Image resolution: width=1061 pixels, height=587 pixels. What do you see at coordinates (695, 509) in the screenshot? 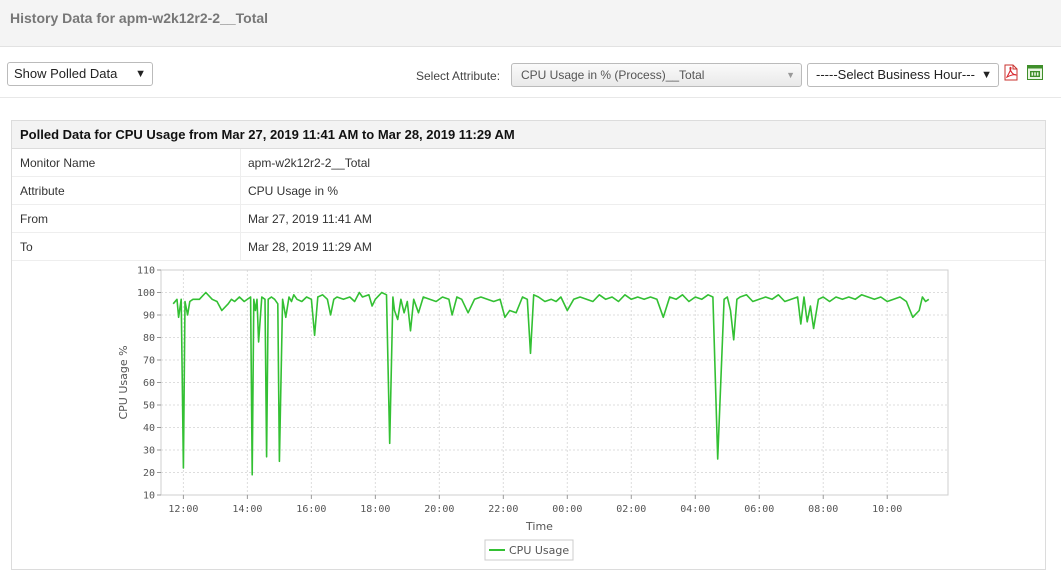
I see `x-tick-label: 04:00` at bounding box center [695, 509].